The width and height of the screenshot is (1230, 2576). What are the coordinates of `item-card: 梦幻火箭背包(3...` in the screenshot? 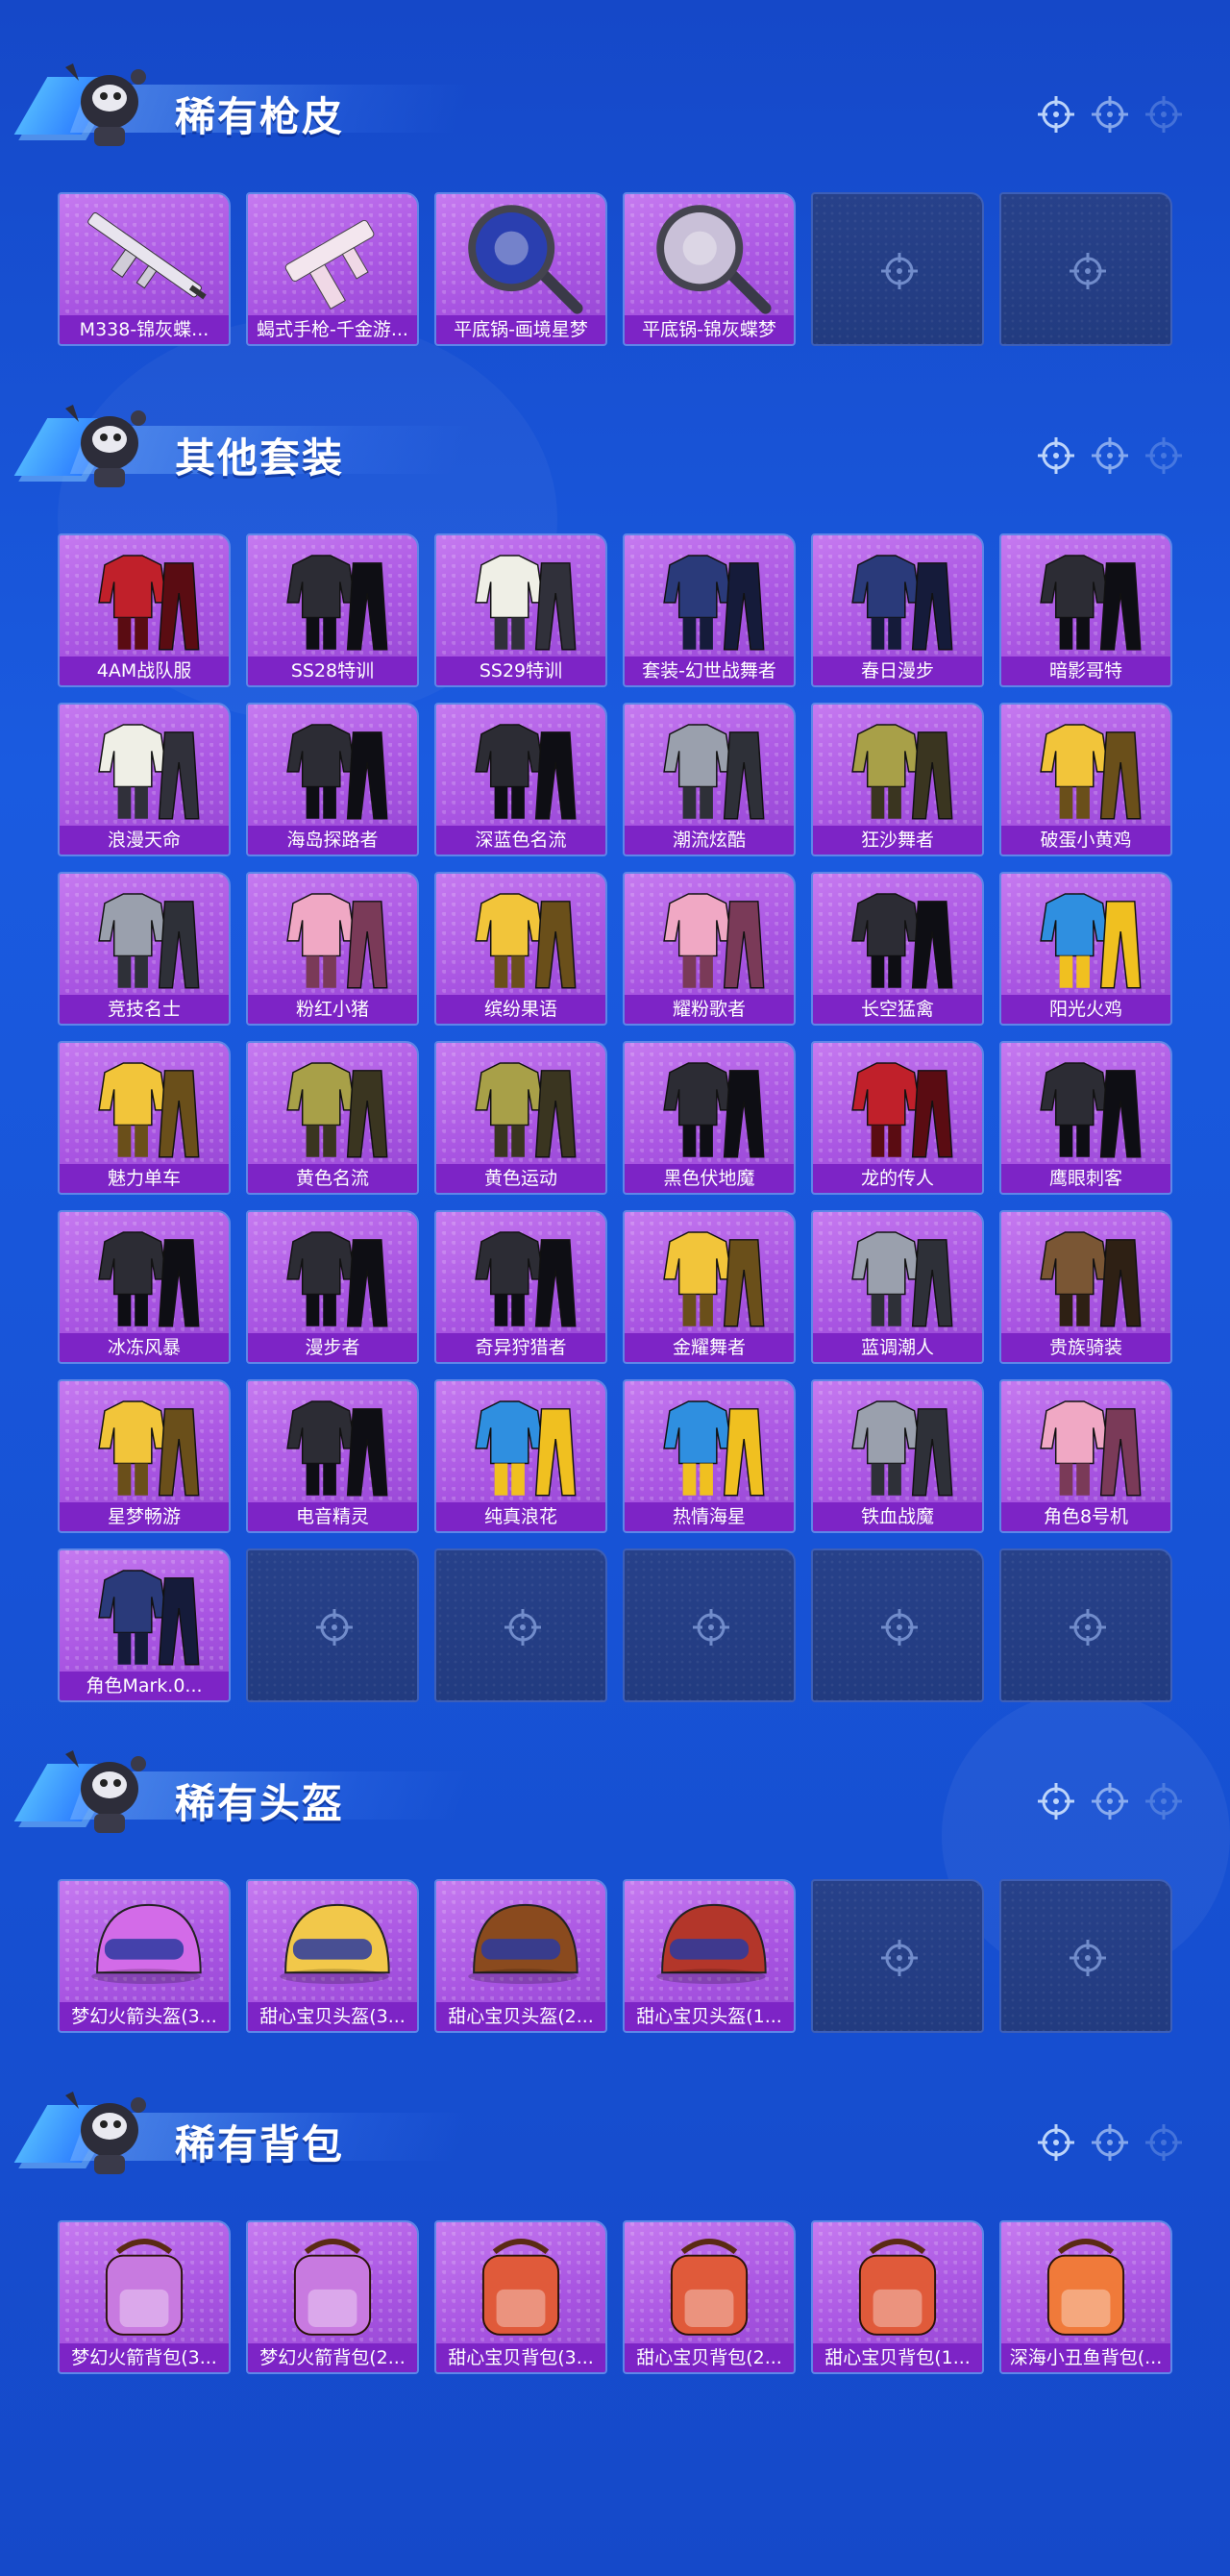 It's located at (145, 2297).